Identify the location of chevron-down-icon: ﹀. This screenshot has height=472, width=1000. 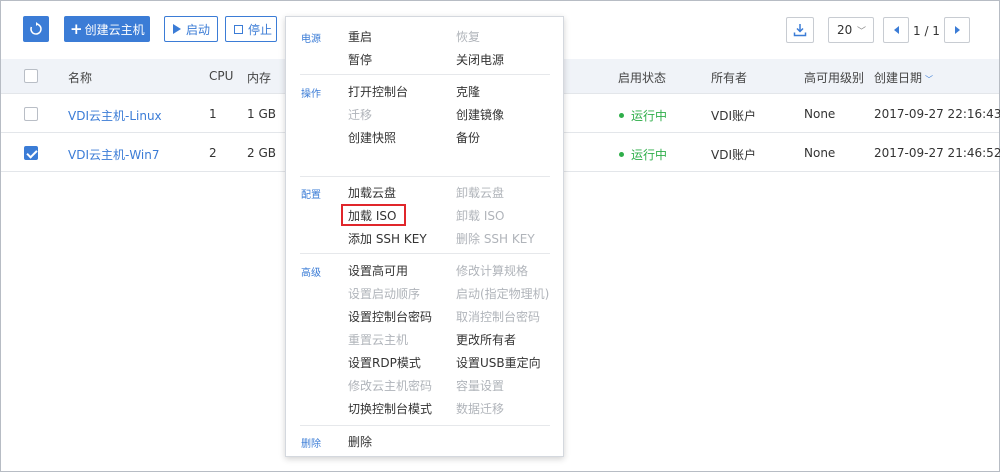
(861, 32).